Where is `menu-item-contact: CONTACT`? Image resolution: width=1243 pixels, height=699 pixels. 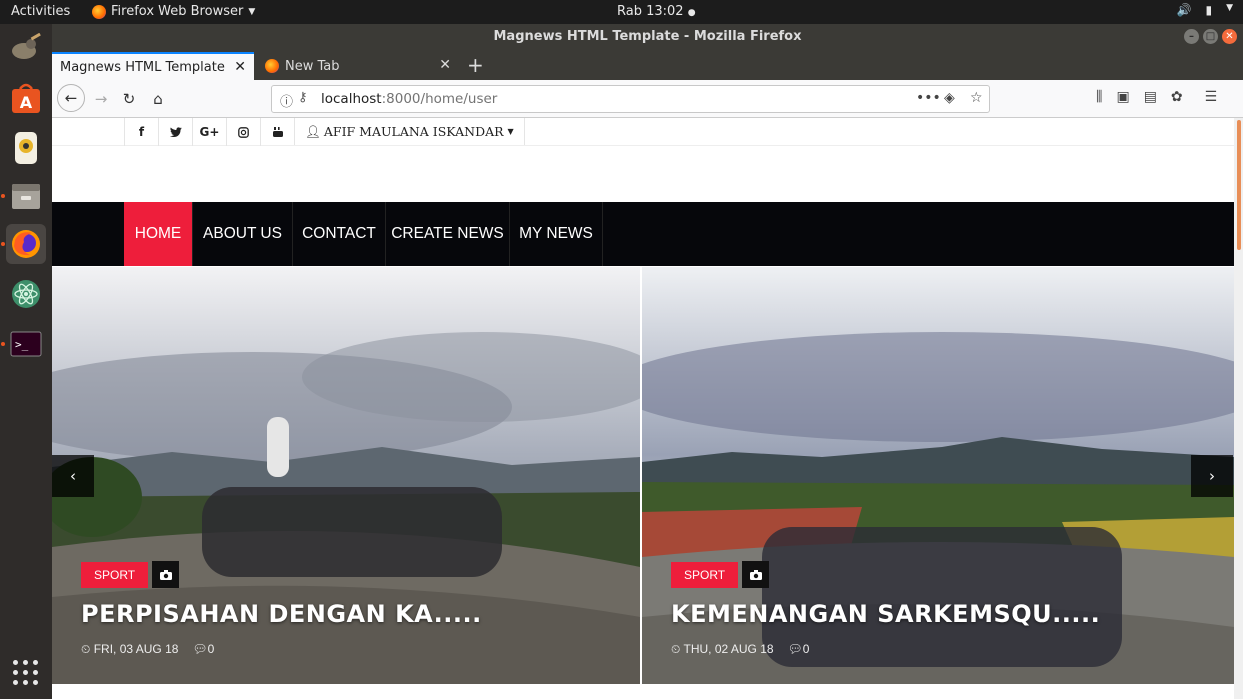
menu-item-contact: CONTACT is located at coordinates (339, 234).